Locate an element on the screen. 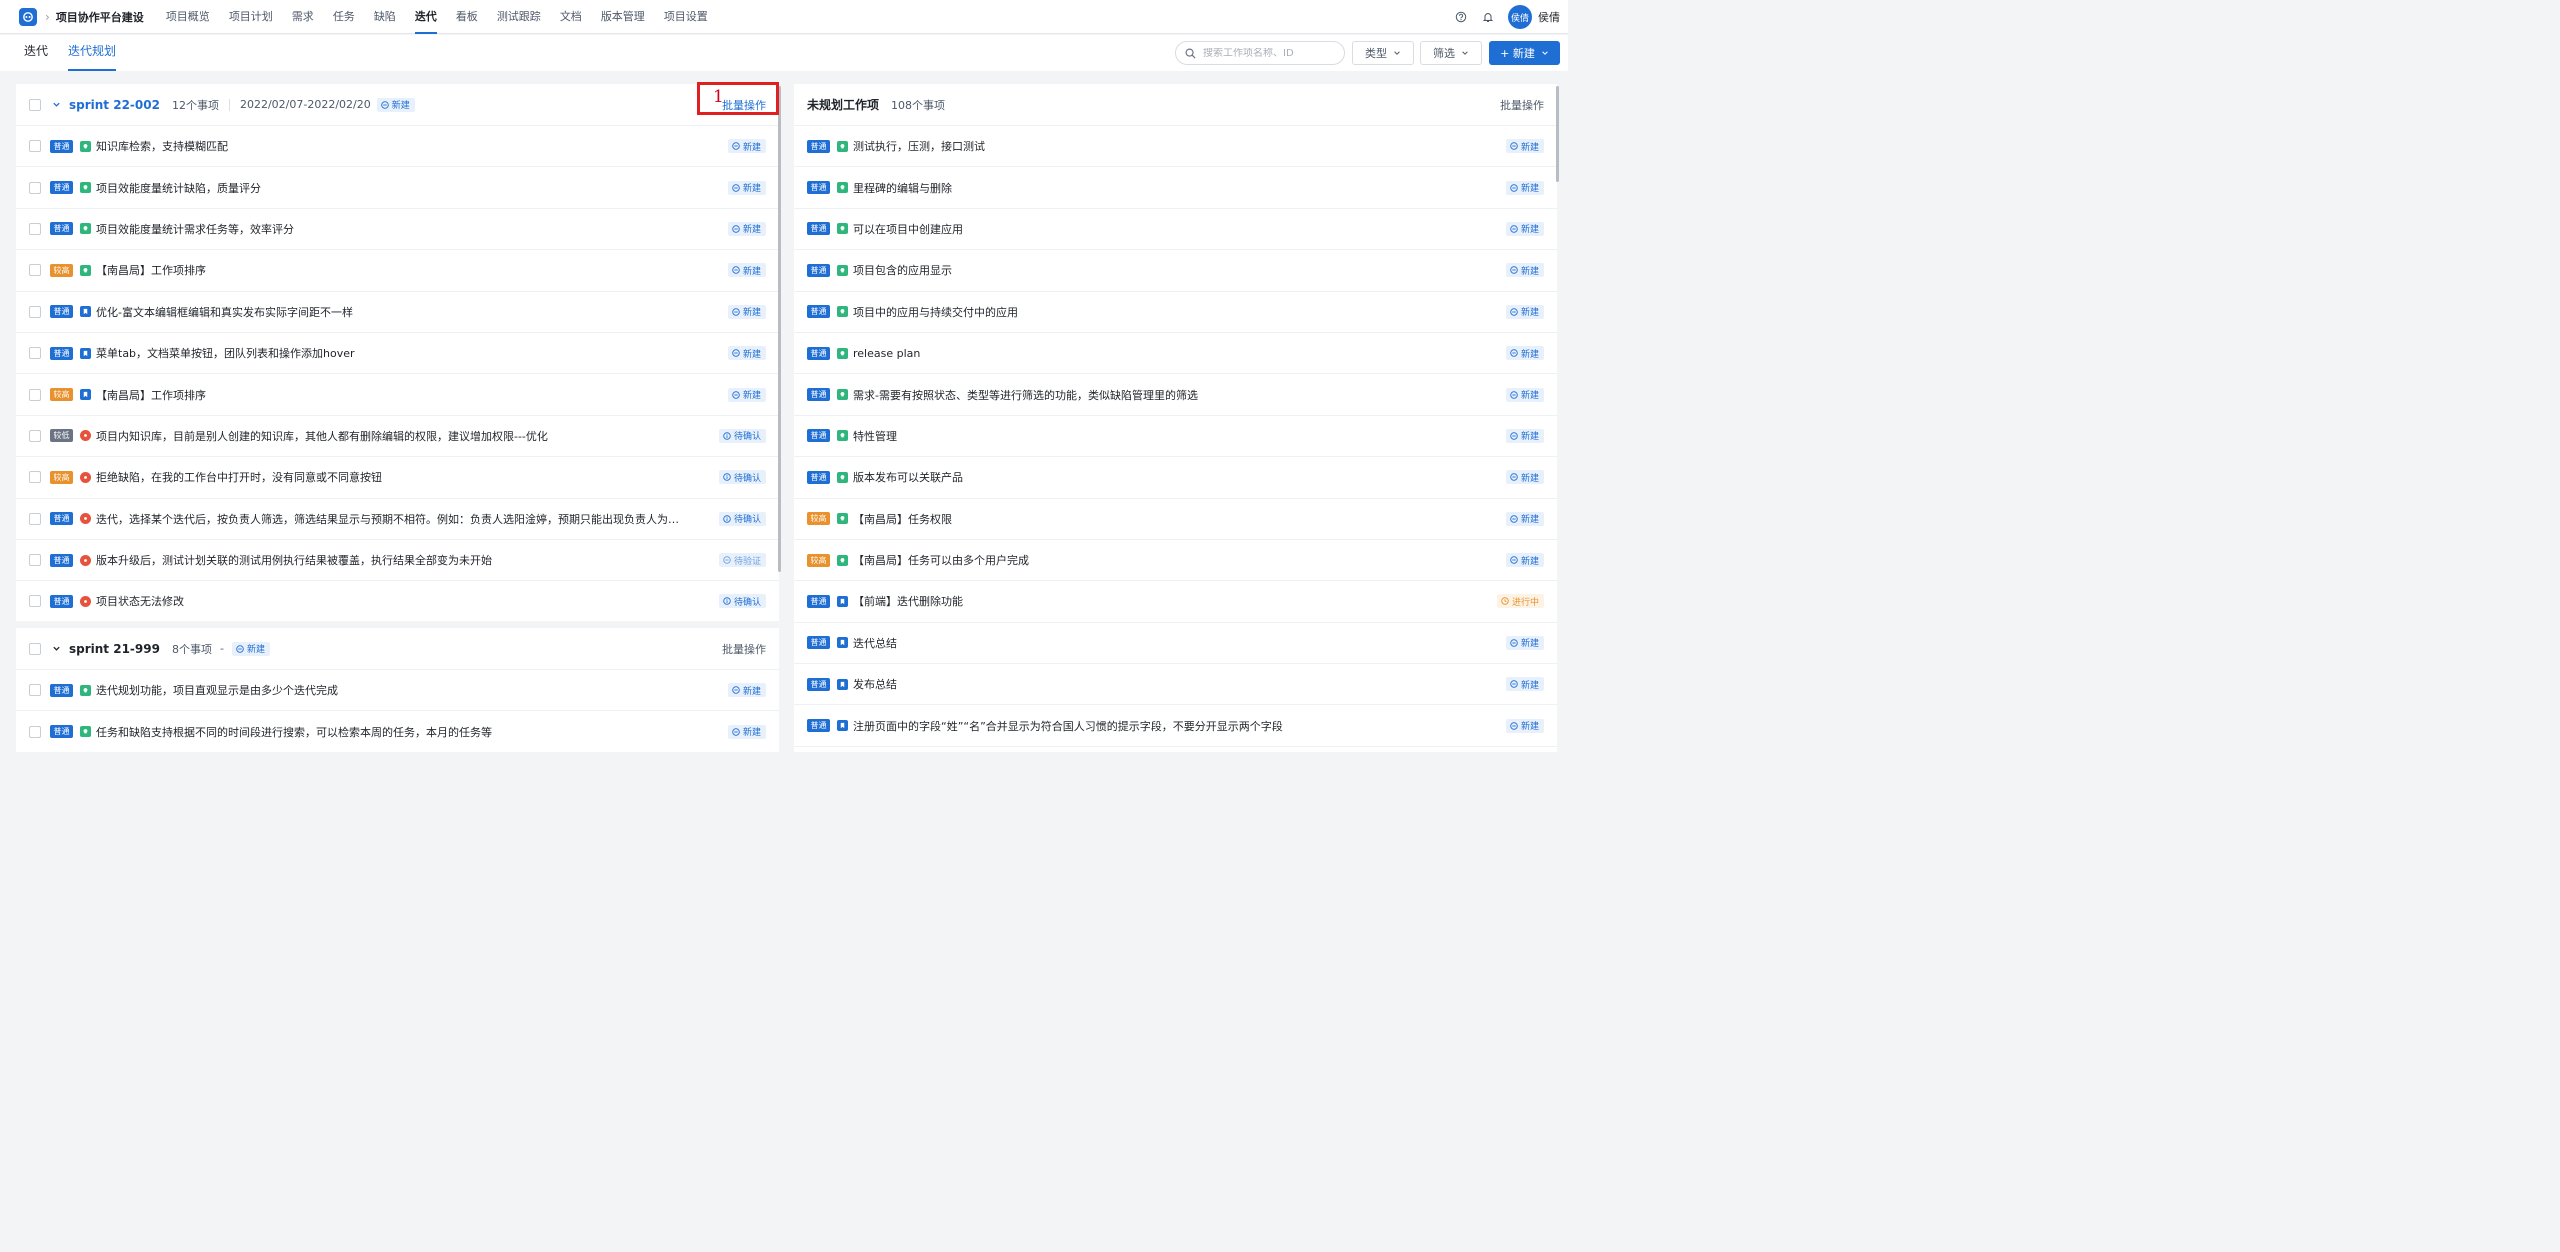 The width and height of the screenshot is (2560, 1252). list-item: 普通 可以在项目中创建应用 新建 is located at coordinates (1175, 230).